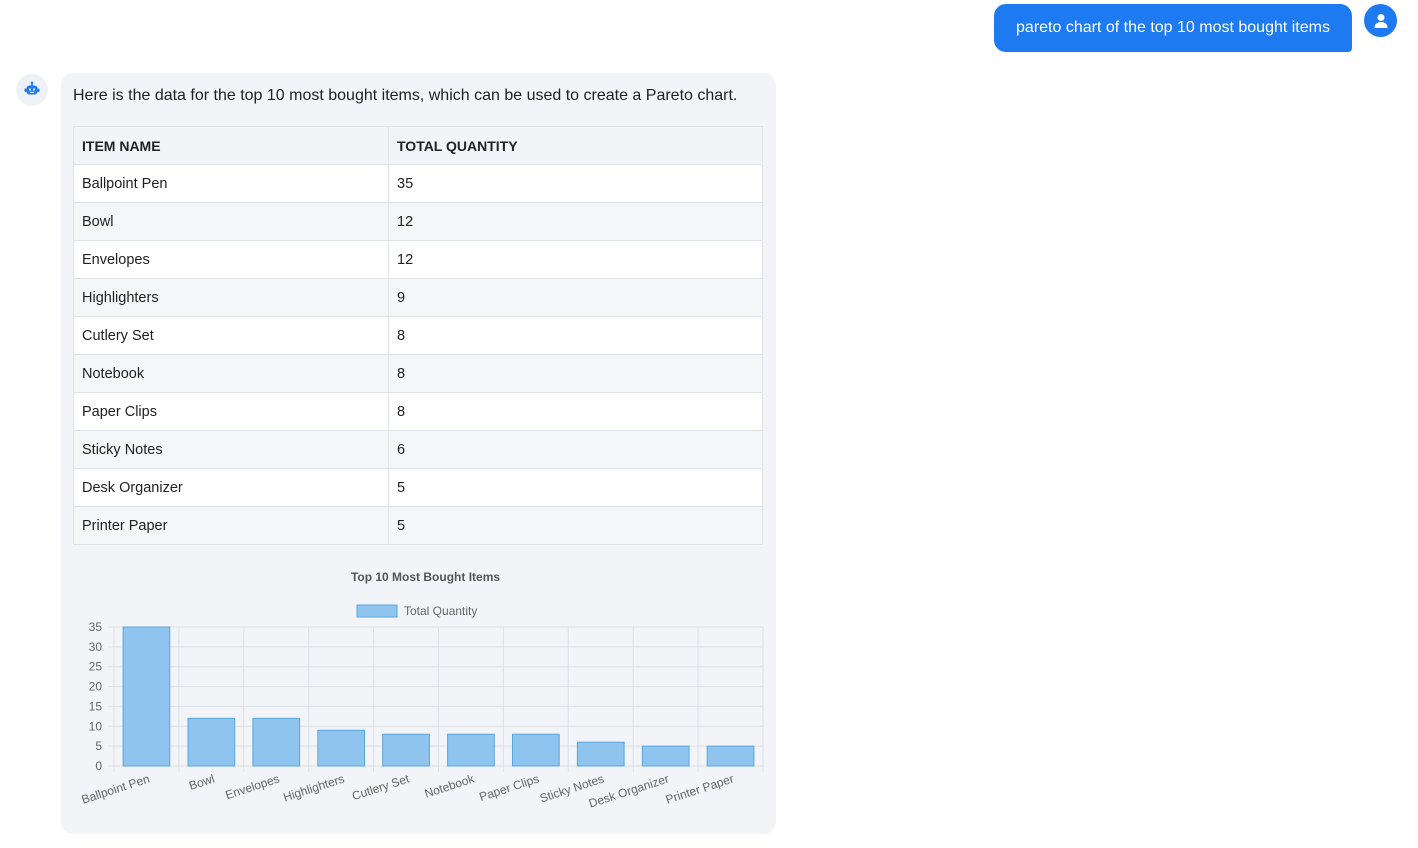 The height and width of the screenshot is (848, 1418). I want to click on x-tick-label: Cutlery Set, so click(380, 787).